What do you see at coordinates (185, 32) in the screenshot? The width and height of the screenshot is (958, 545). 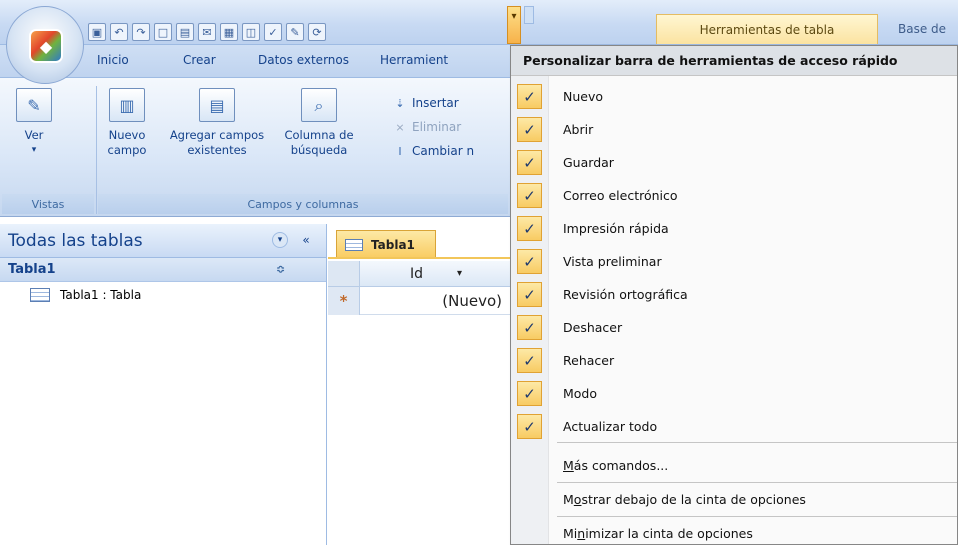 I see `open-icon: ▤` at bounding box center [185, 32].